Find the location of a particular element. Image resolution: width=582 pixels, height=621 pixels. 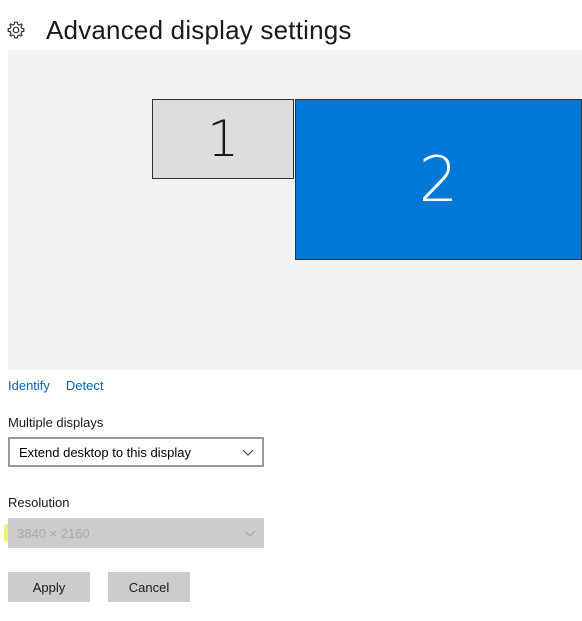

multiple-displays-dropdown: Extend desktop to this display is located at coordinates (136, 452).